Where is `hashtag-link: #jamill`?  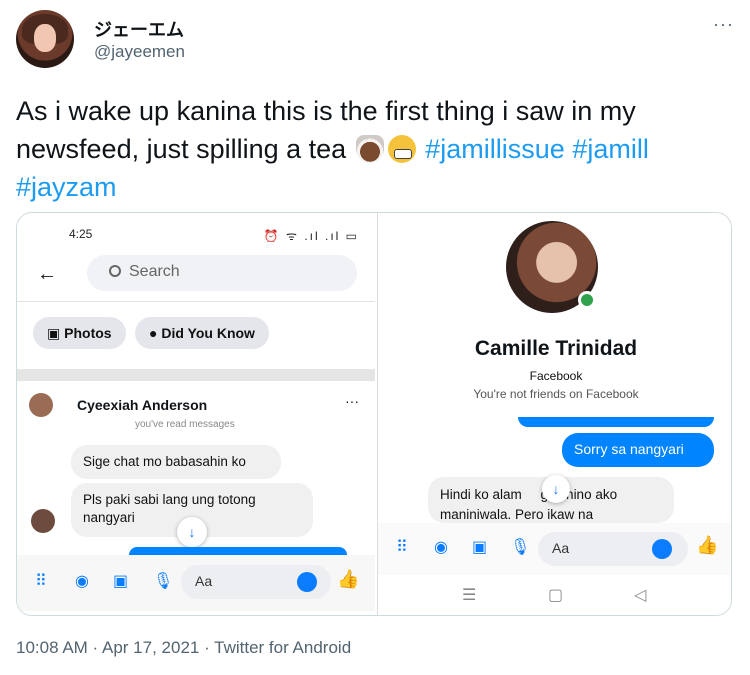
hashtag-link: #jamill is located at coordinates (610, 149).